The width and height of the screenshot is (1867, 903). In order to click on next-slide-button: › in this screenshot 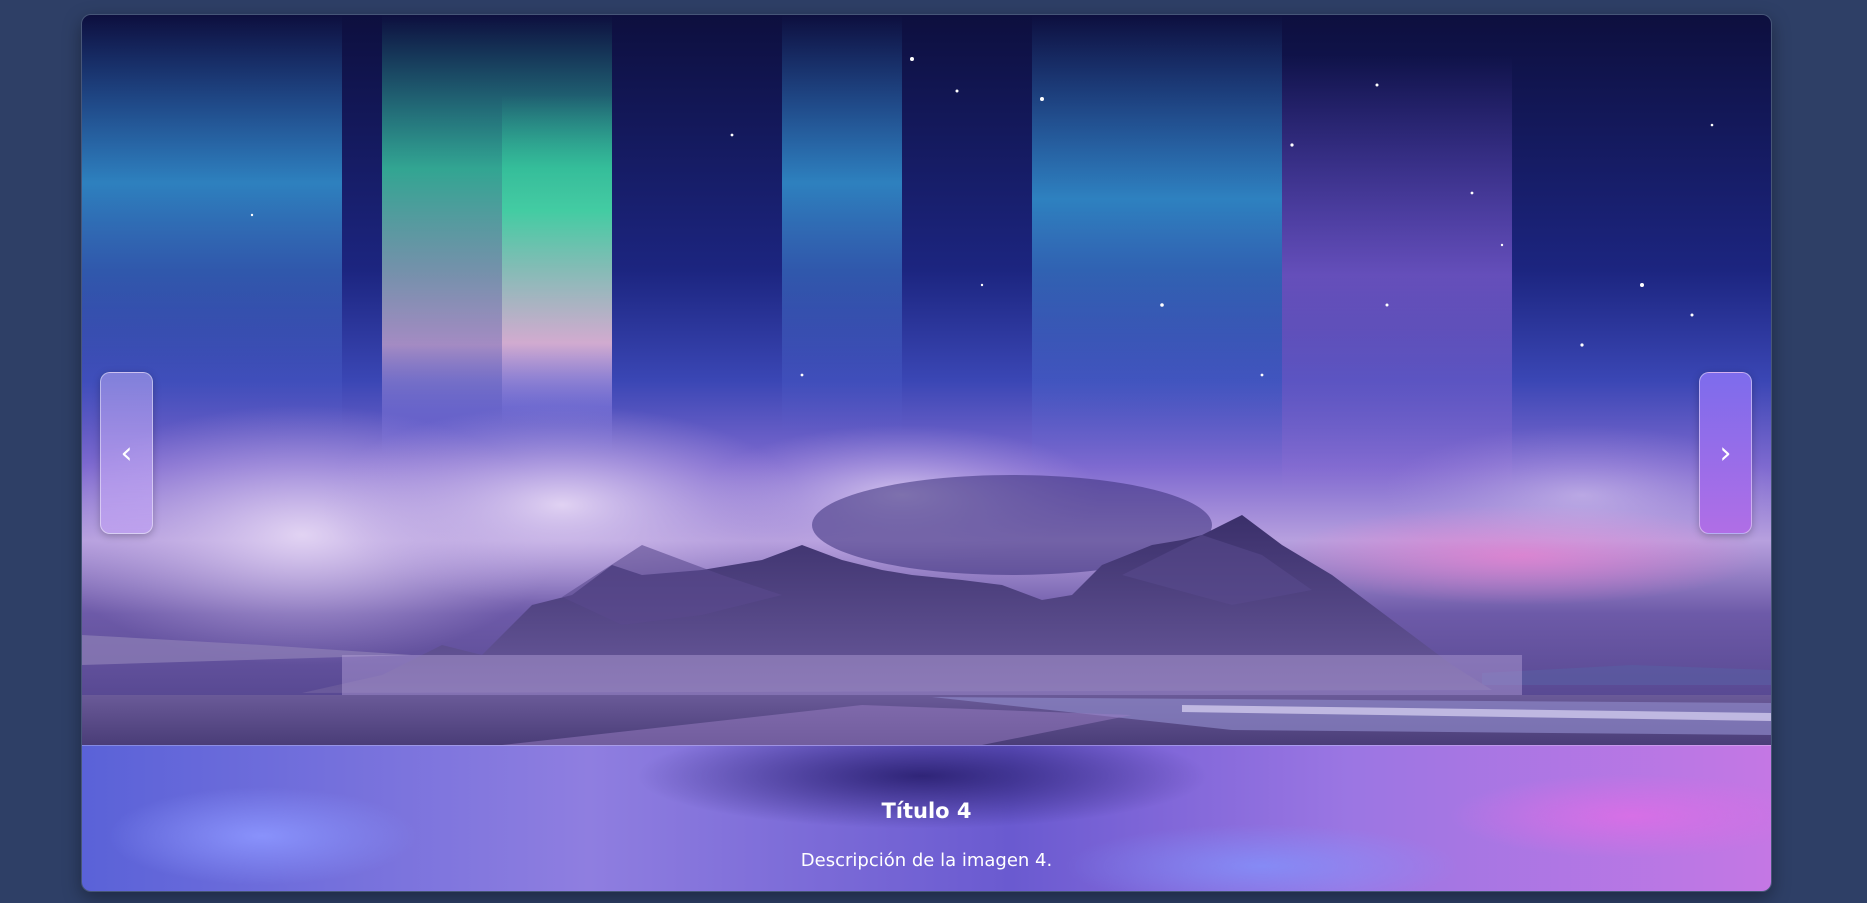, I will do `click(1725, 453)`.